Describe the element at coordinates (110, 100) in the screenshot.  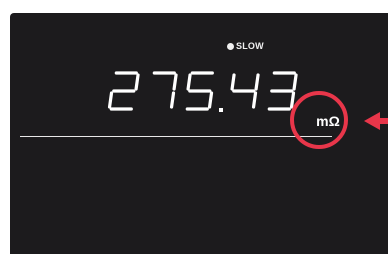
I see `segment-e` at that location.